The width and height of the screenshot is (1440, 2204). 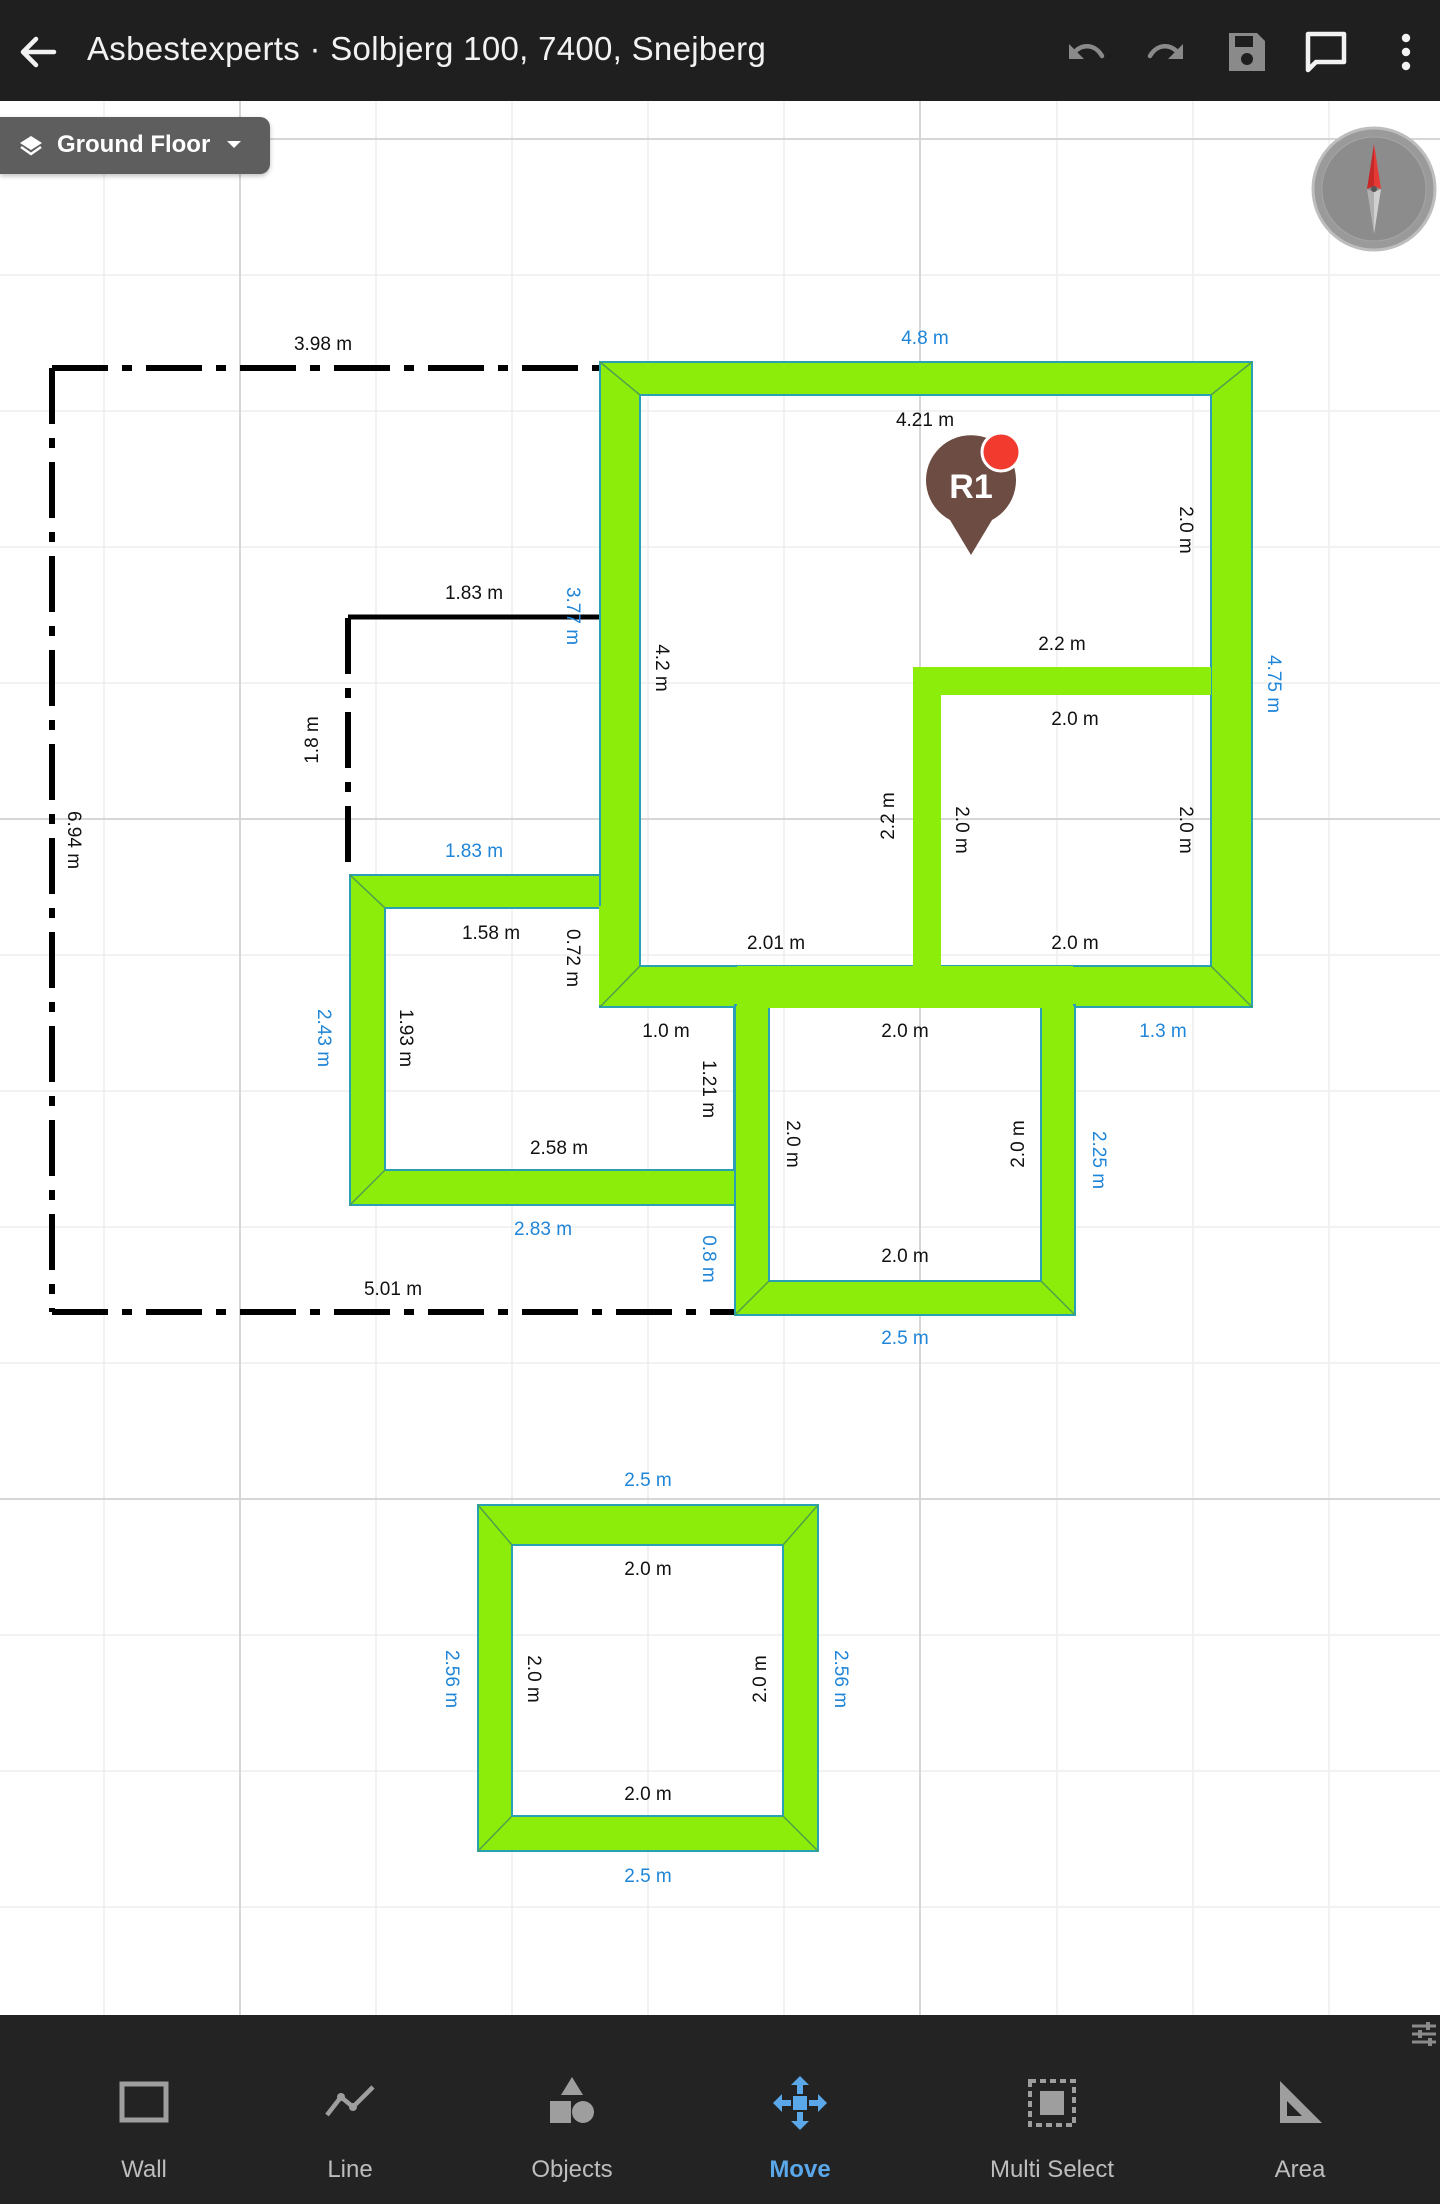 What do you see at coordinates (350, 2169) in the screenshot?
I see `tool-line-label: Line` at bounding box center [350, 2169].